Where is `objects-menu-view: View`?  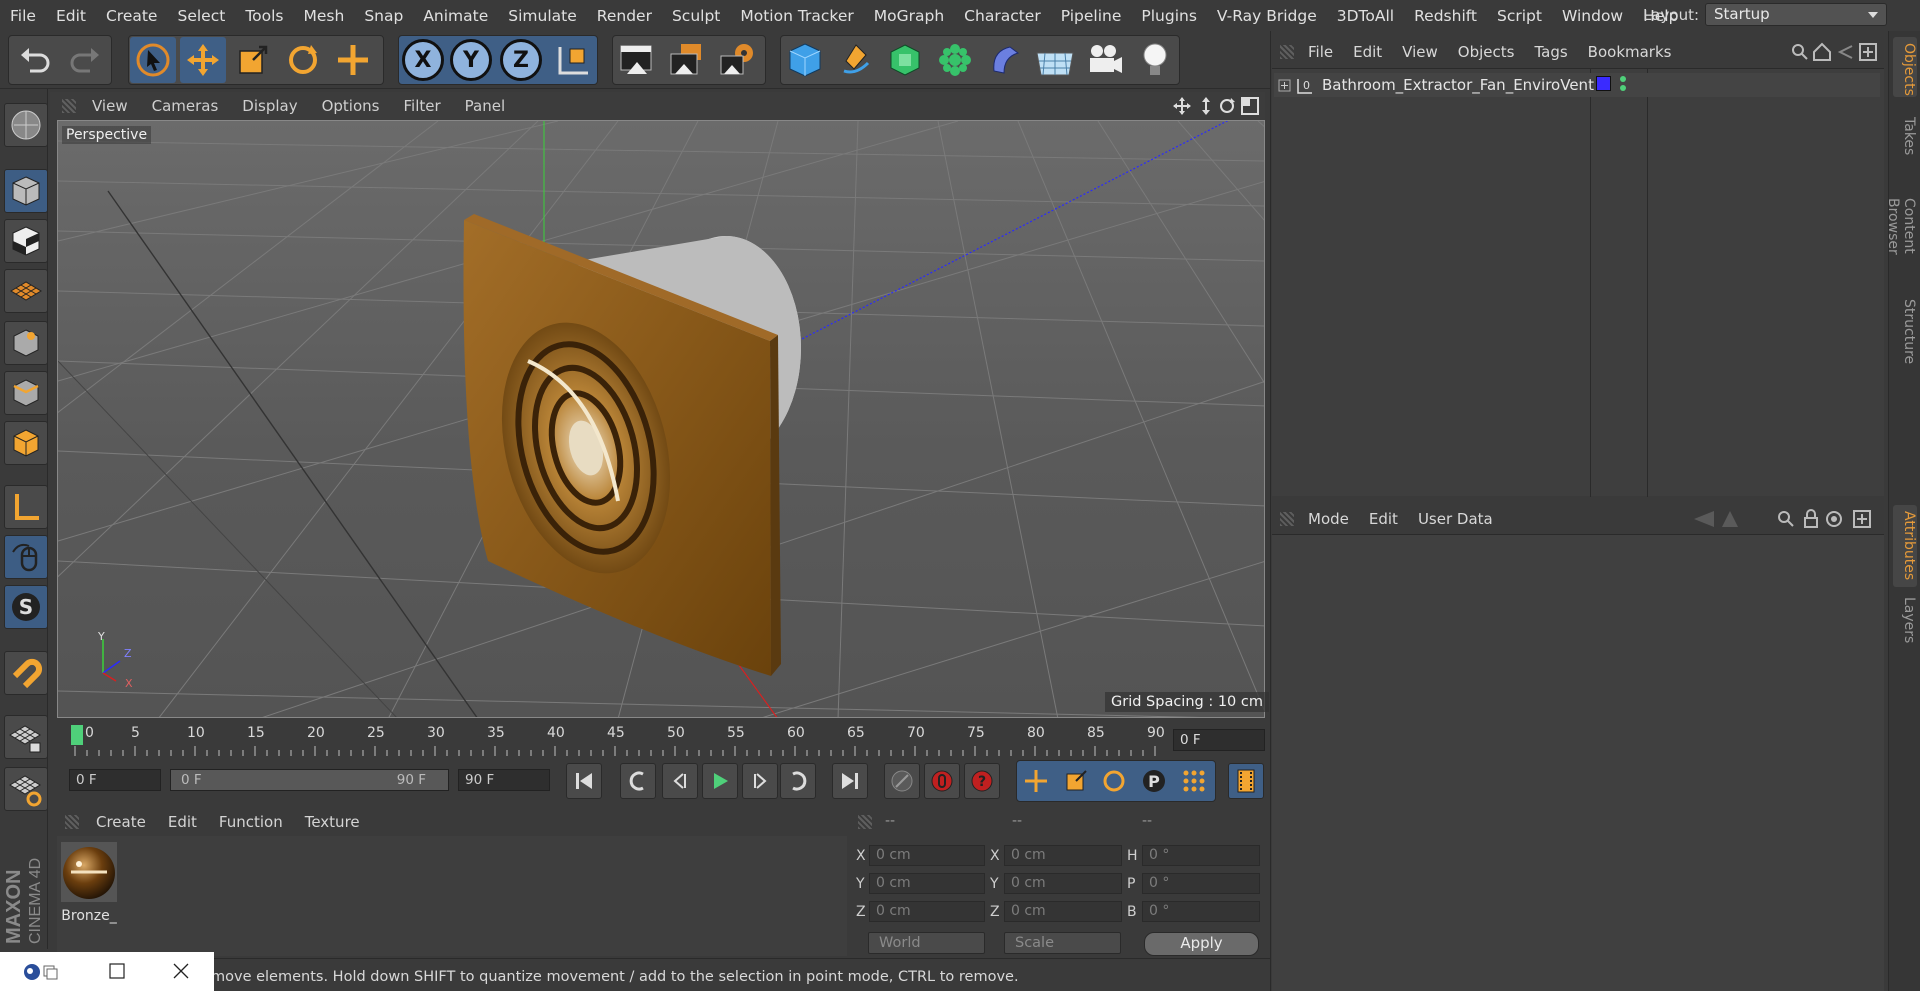 objects-menu-view: View is located at coordinates (1420, 52).